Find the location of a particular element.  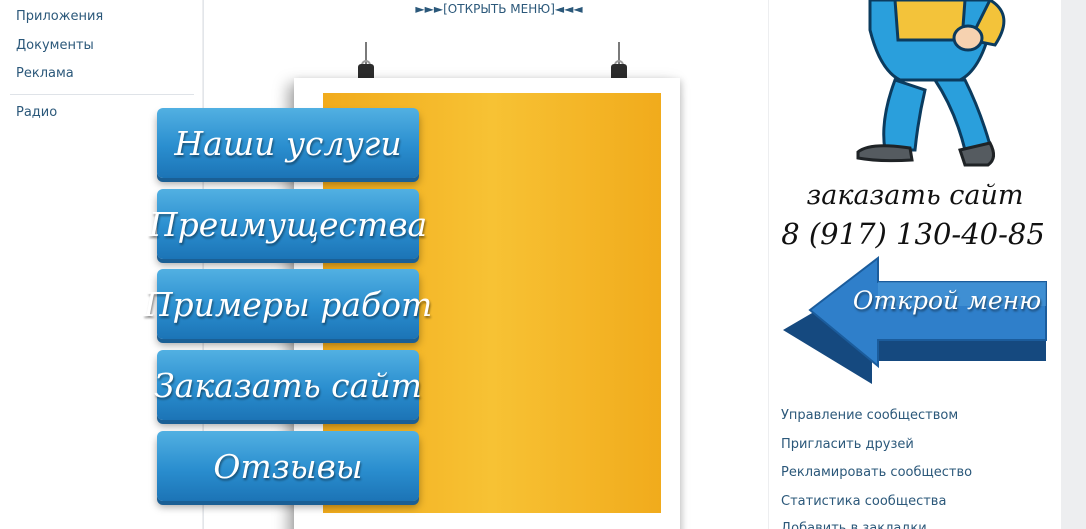

community-stats-link: Статистика сообщества is located at coordinates (863, 501).